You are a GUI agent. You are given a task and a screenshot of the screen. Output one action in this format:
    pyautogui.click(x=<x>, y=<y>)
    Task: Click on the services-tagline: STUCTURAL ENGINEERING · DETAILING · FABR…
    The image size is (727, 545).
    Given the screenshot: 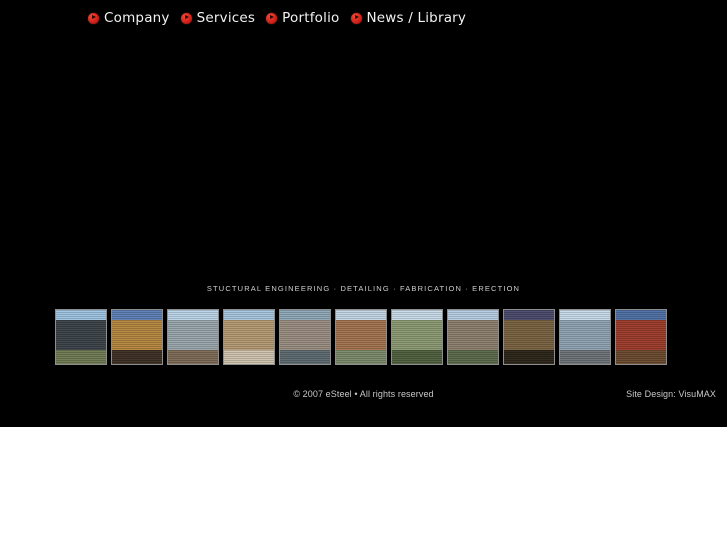 What is the action you would take?
    pyautogui.click(x=363, y=288)
    